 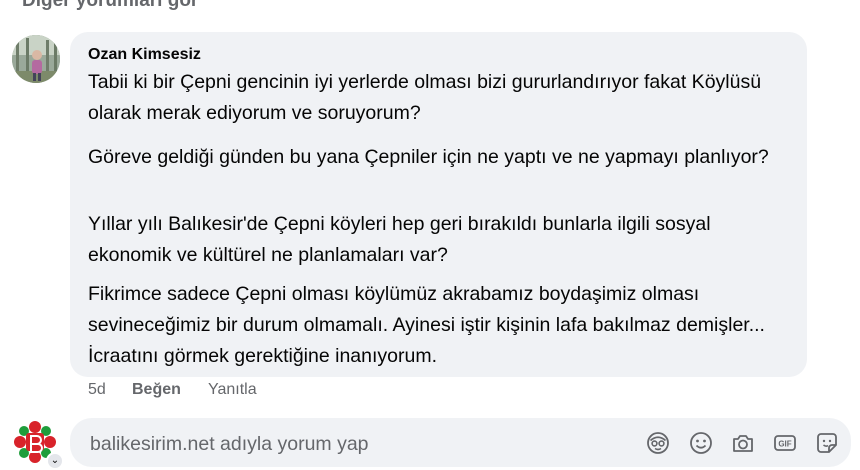 What do you see at coordinates (144, 55) in the screenshot?
I see `comment-author-name: Ozan Kimsesiz` at bounding box center [144, 55].